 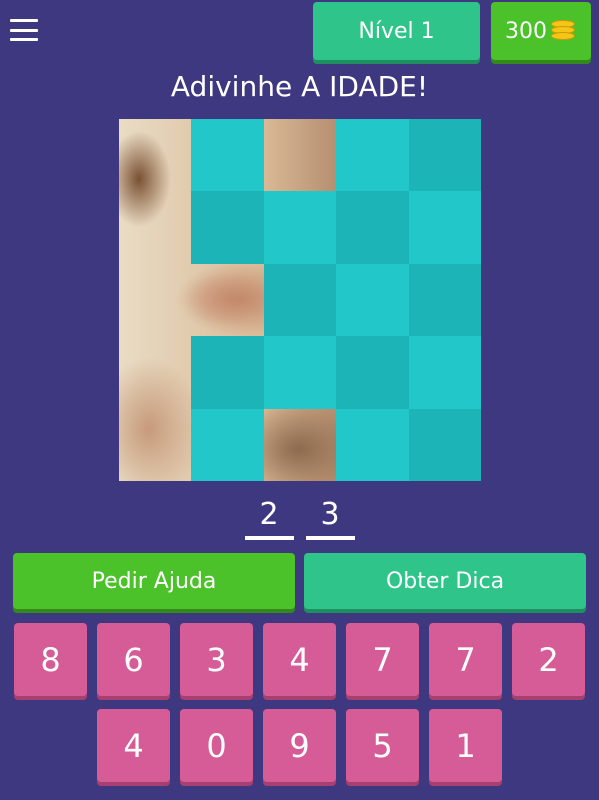 What do you see at coordinates (299, 518) in the screenshot?
I see `answer-slots: 2 3` at bounding box center [299, 518].